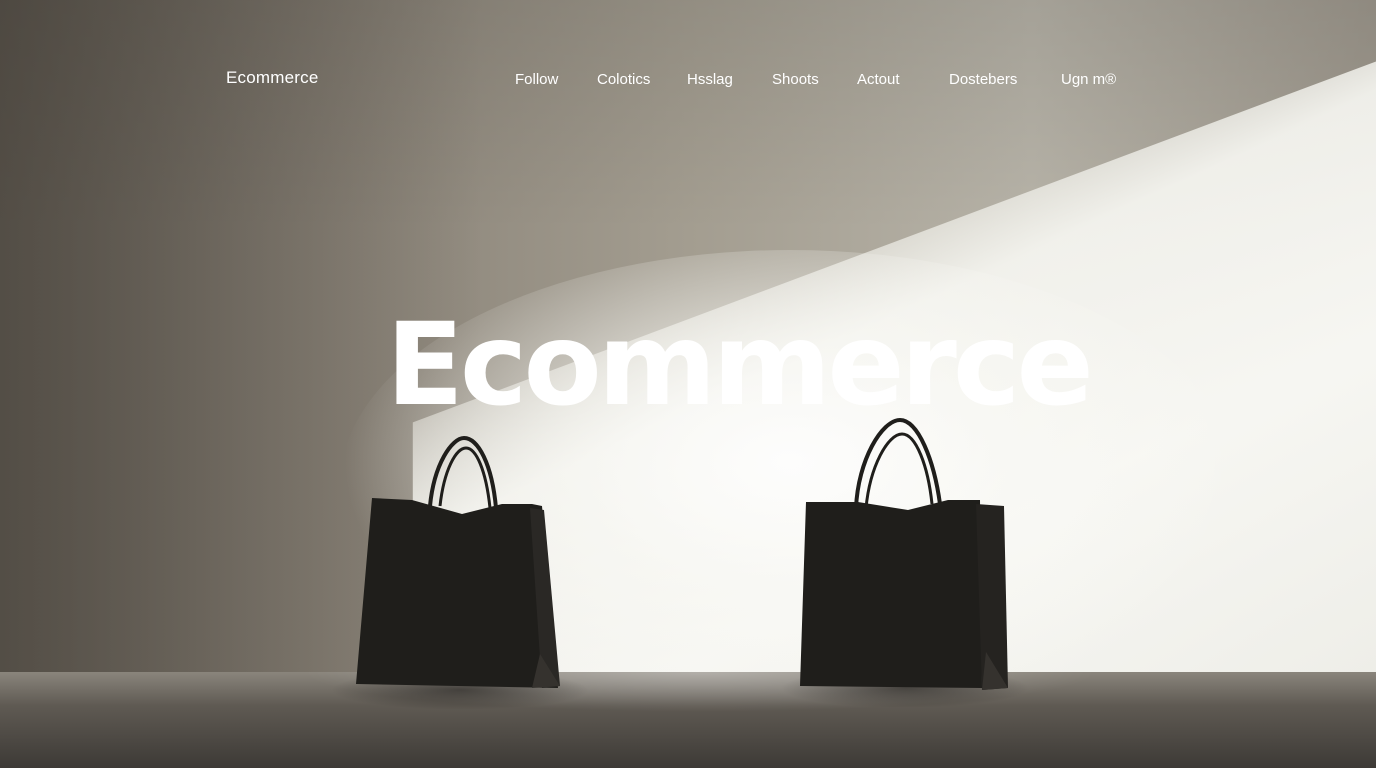  Describe the element at coordinates (688, 720) in the screenshot. I see `floor` at that location.